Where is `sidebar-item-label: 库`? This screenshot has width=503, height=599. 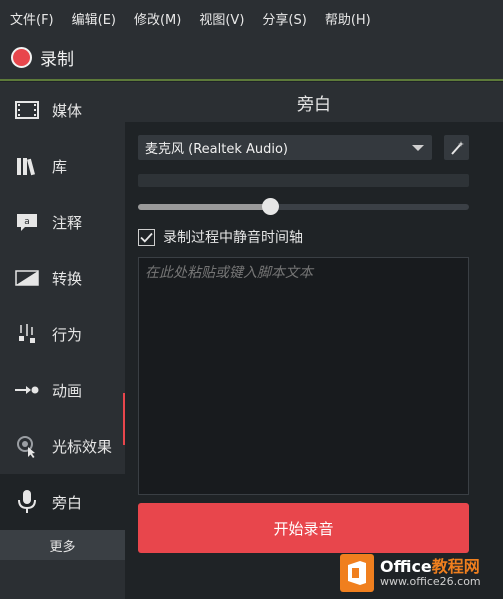 sidebar-item-label: 库 is located at coordinates (60, 166).